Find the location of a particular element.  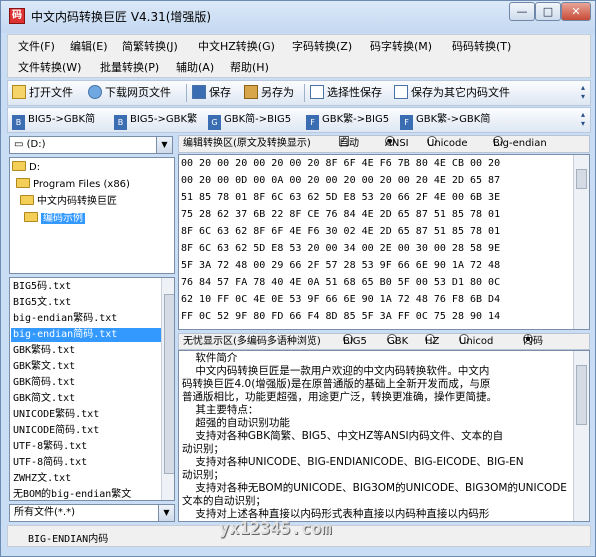

list-item: GBK简码.txt is located at coordinates (44, 383).